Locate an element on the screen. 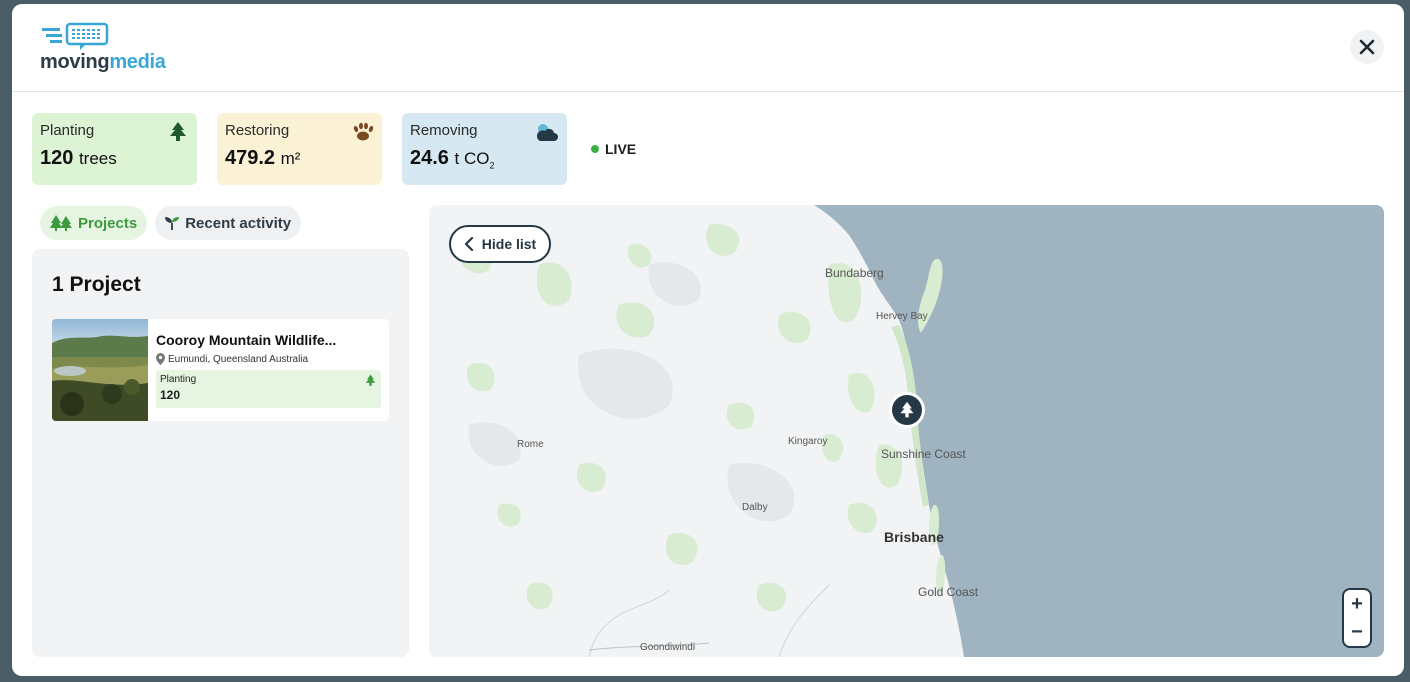  stat-removing-number: 24.6 is located at coordinates (429, 158).